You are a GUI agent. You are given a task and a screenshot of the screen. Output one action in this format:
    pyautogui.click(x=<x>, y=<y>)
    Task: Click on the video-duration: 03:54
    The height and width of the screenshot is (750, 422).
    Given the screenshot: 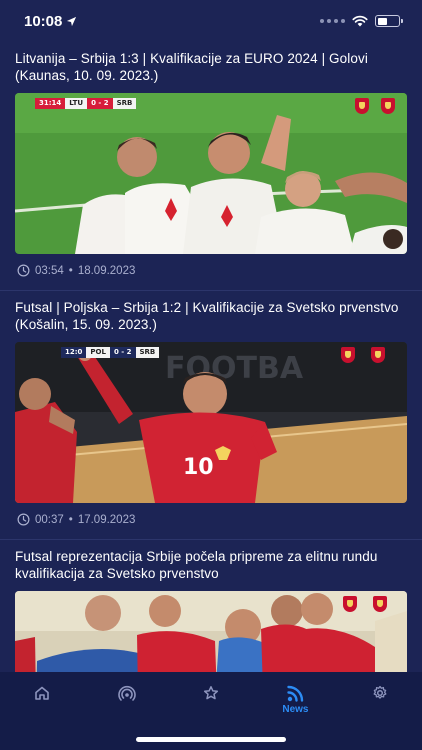 What is the action you would take?
    pyautogui.click(x=49, y=270)
    